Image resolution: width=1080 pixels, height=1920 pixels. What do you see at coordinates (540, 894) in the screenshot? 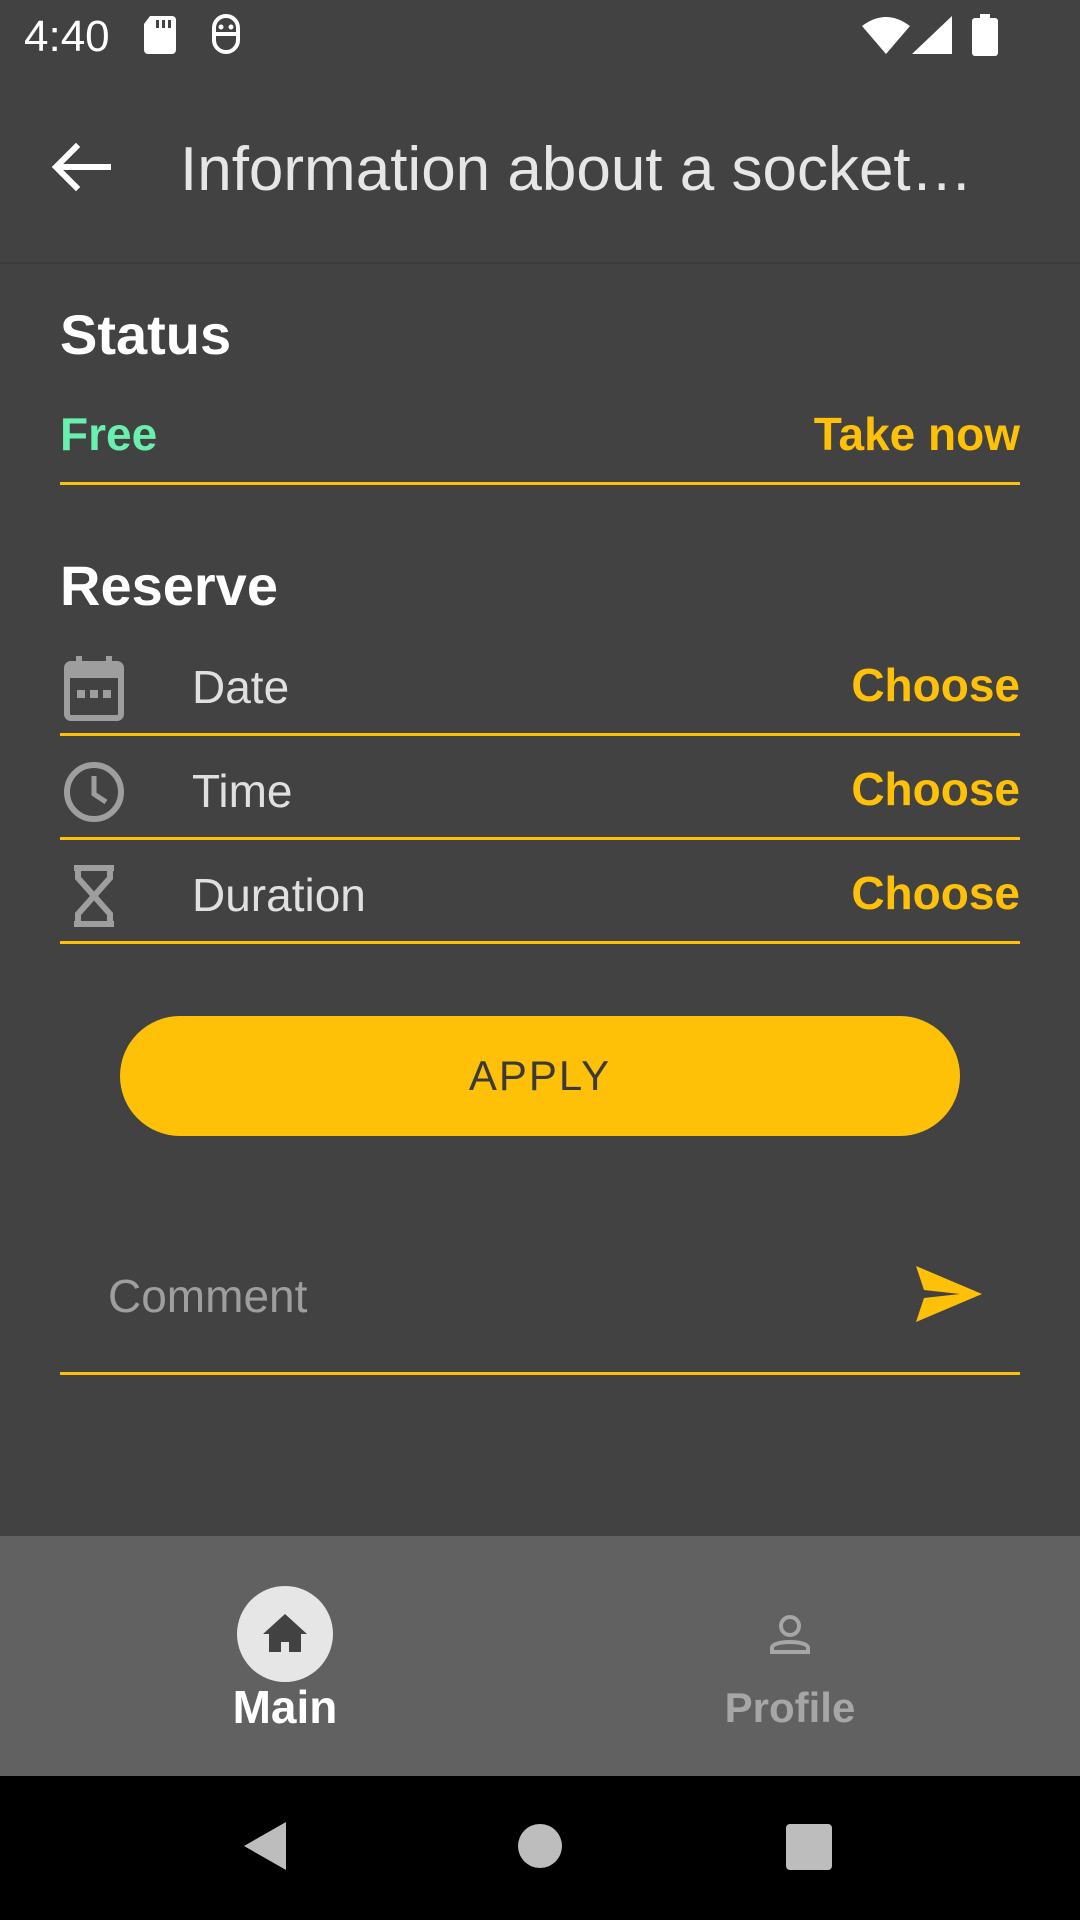
I see `reserve-row-duration: Duration Choose` at bounding box center [540, 894].